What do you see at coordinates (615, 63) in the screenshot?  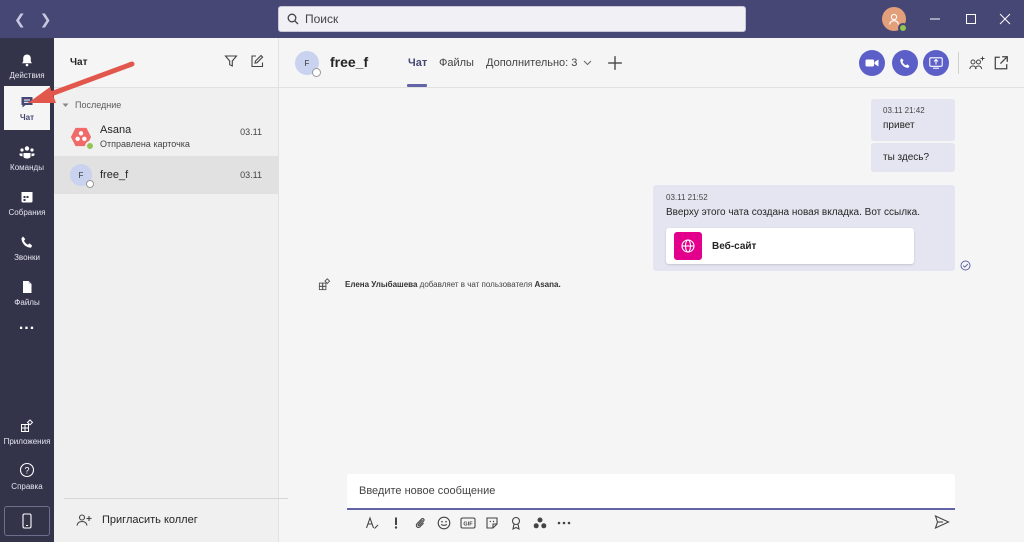 I see `add-tab-icon` at bounding box center [615, 63].